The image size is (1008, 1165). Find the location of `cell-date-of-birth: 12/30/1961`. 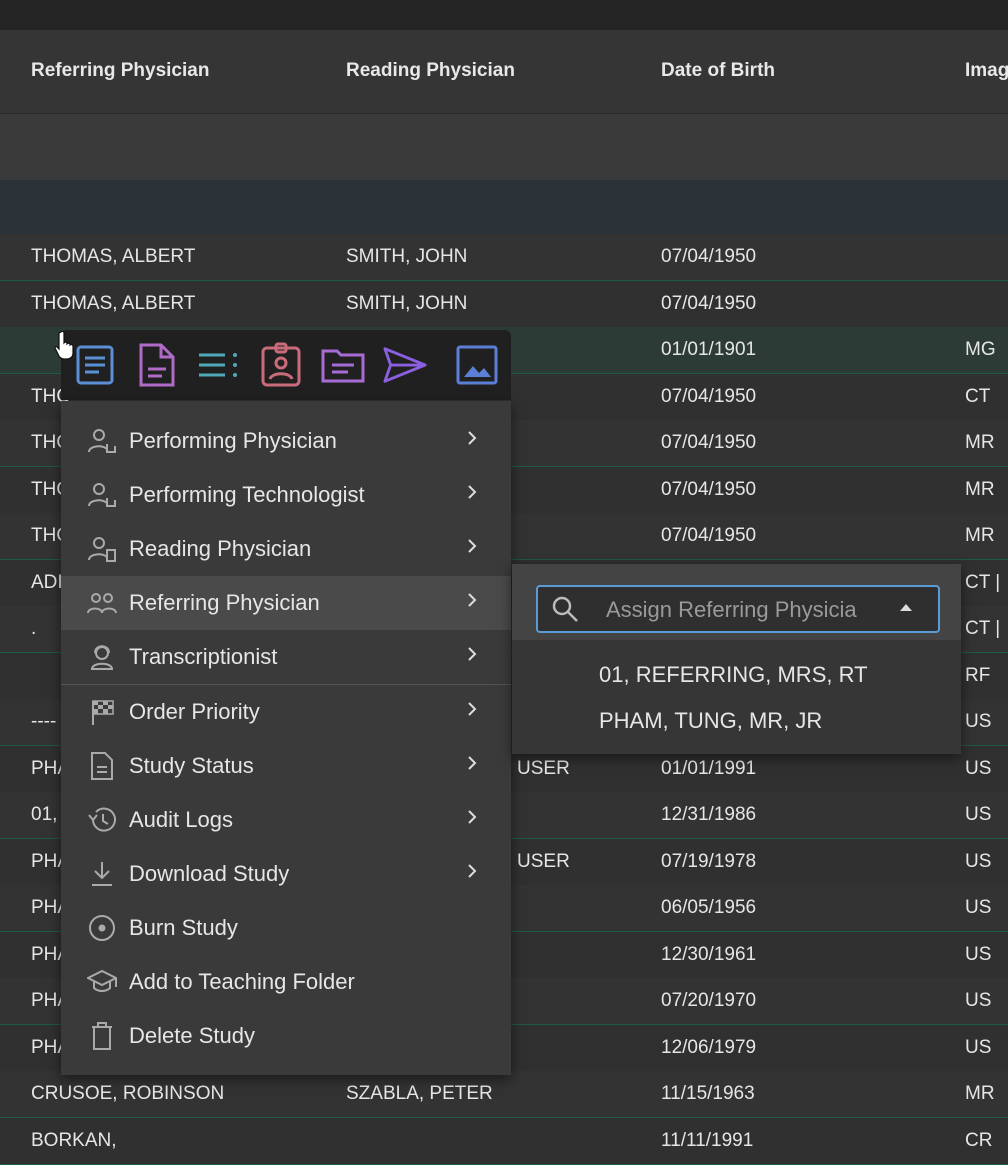

cell-date-of-birth: 12/30/1961 is located at coordinates (709, 954).